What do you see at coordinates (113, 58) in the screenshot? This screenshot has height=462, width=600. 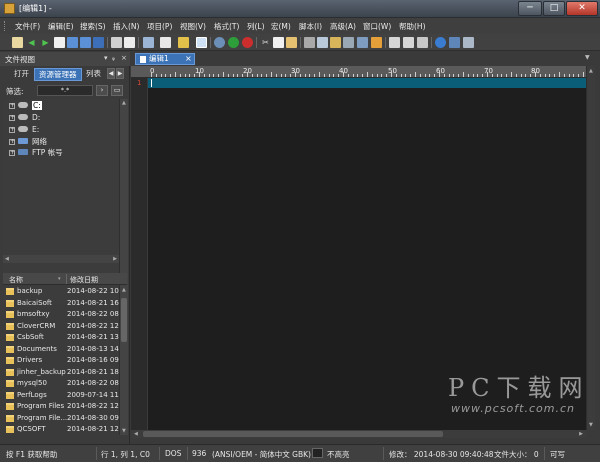 I see `pin-icon: ᵩ` at bounding box center [113, 58].